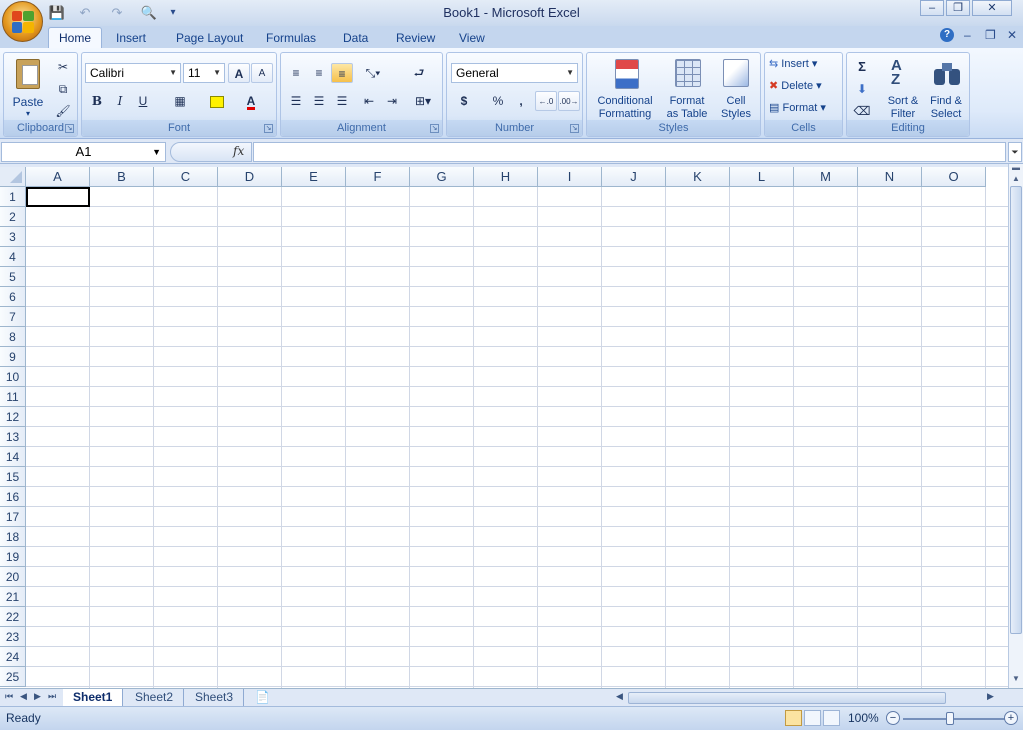 This screenshot has height=730, width=1023. Describe the element at coordinates (793, 718) in the screenshot. I see `normal-view-icon` at that location.